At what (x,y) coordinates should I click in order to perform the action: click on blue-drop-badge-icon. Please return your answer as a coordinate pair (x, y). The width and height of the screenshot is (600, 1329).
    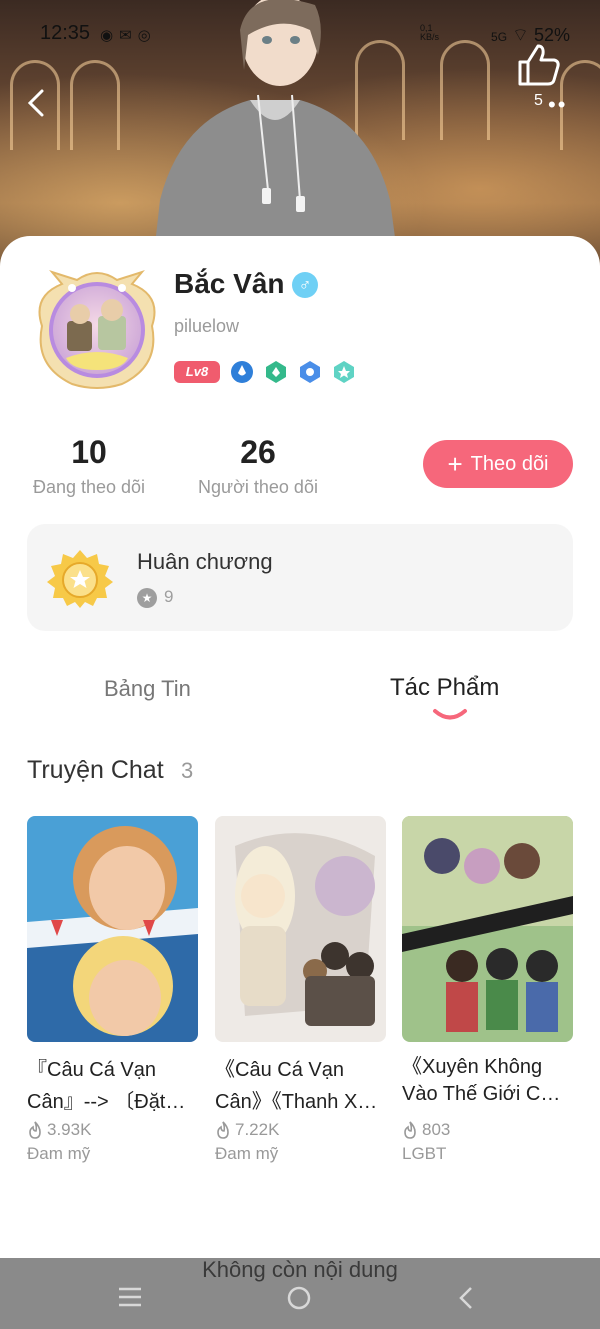
    Looking at the image, I should click on (242, 372).